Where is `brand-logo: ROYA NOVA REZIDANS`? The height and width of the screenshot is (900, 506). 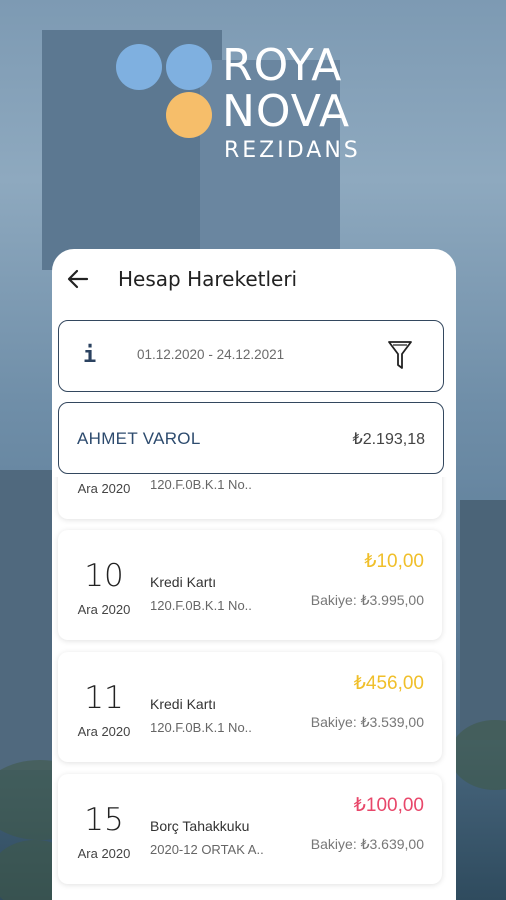
brand-logo: ROYA NOVA REZIDANS is located at coordinates (261, 107).